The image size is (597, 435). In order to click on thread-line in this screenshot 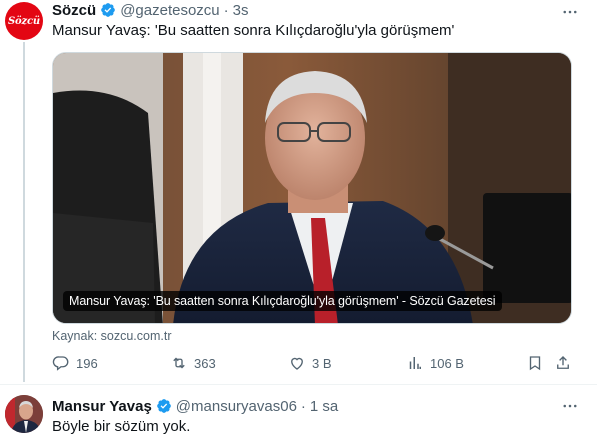, I will do `click(24, 212)`.